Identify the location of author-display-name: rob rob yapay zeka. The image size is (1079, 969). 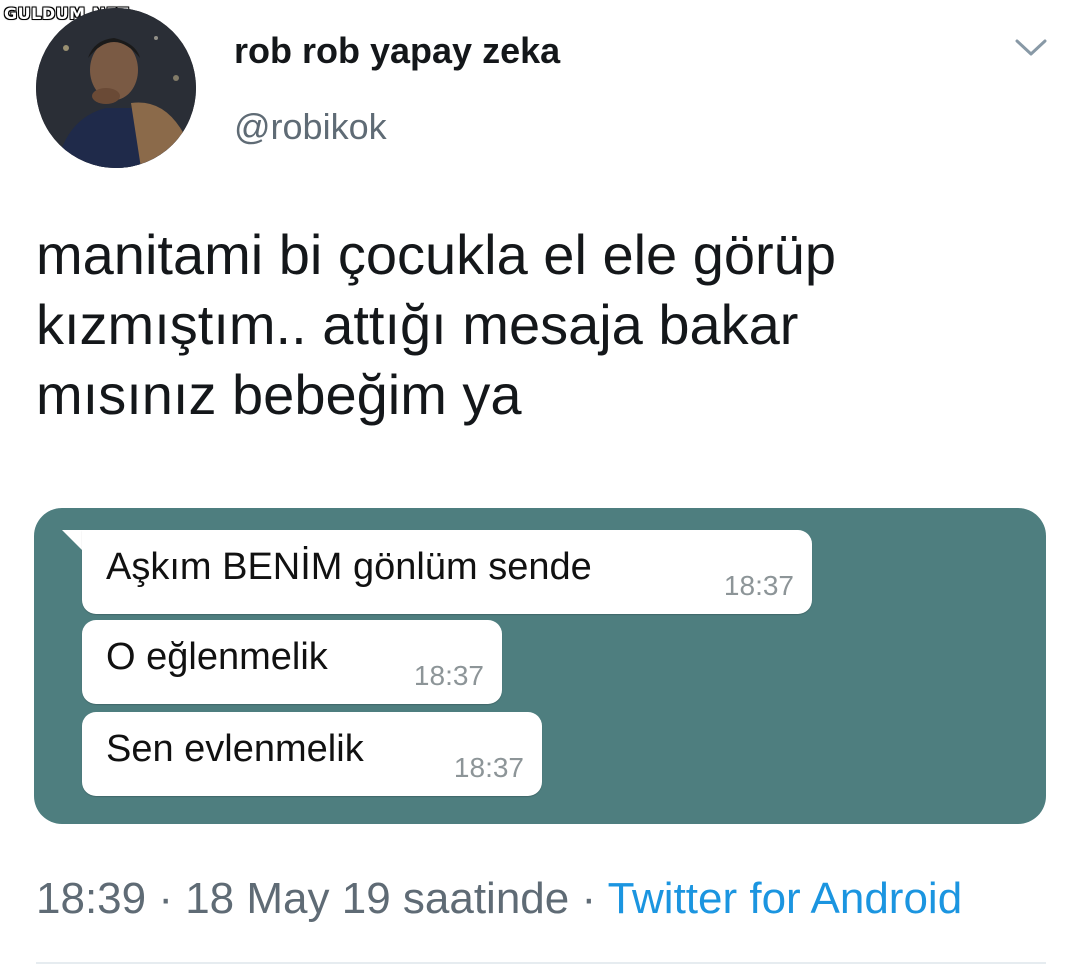
(397, 51).